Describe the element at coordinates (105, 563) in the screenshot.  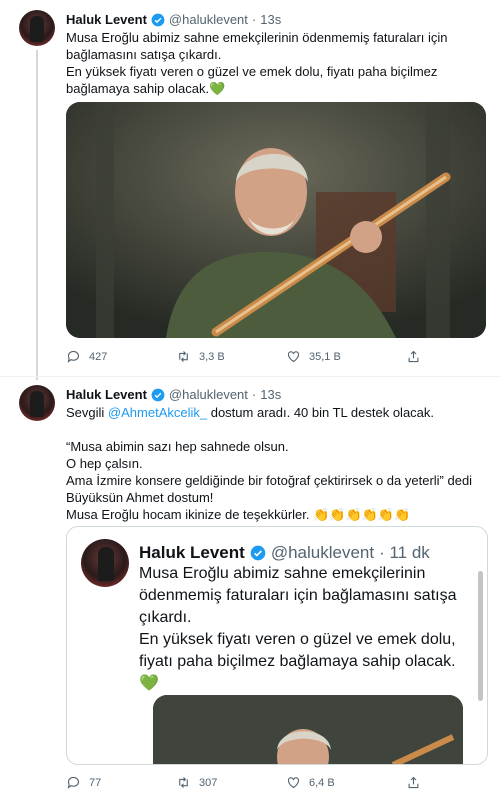
I see `quoted-avatar` at that location.